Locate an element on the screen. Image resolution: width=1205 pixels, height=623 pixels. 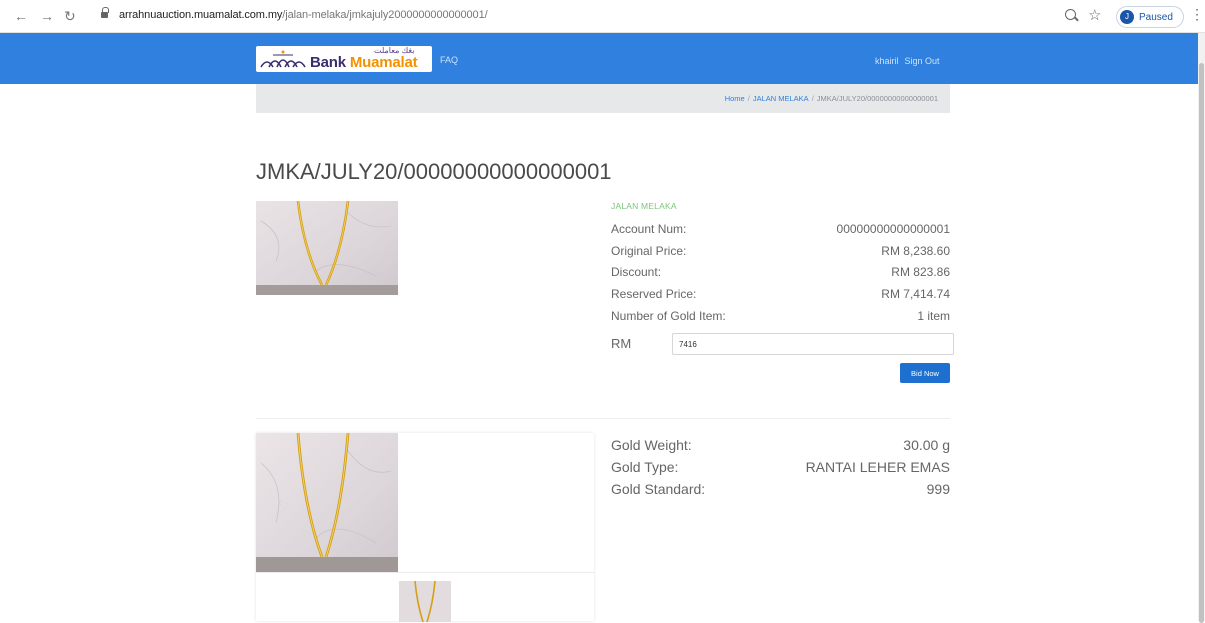
currency-label: RM is located at coordinates (621, 343).